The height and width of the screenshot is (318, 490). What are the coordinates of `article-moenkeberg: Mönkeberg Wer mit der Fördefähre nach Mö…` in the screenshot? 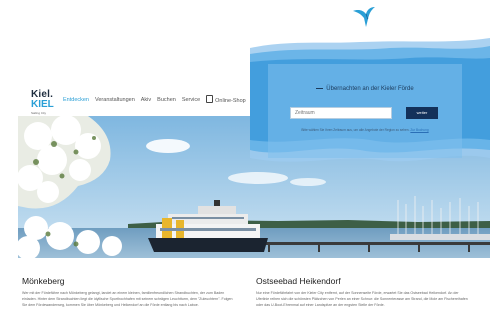 It's located at (129, 292).